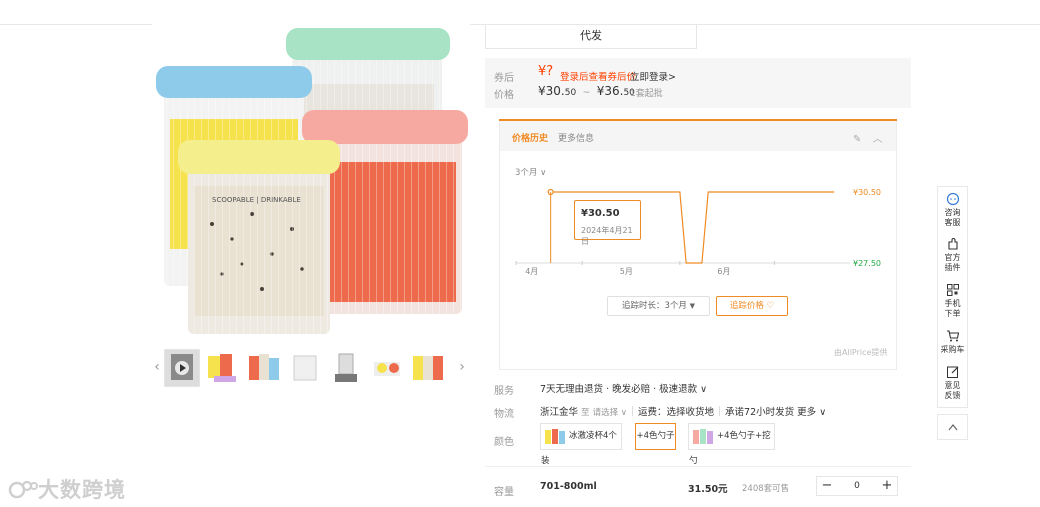 This screenshot has width=1040, height=507. I want to click on service-label: 服务, so click(504, 391).